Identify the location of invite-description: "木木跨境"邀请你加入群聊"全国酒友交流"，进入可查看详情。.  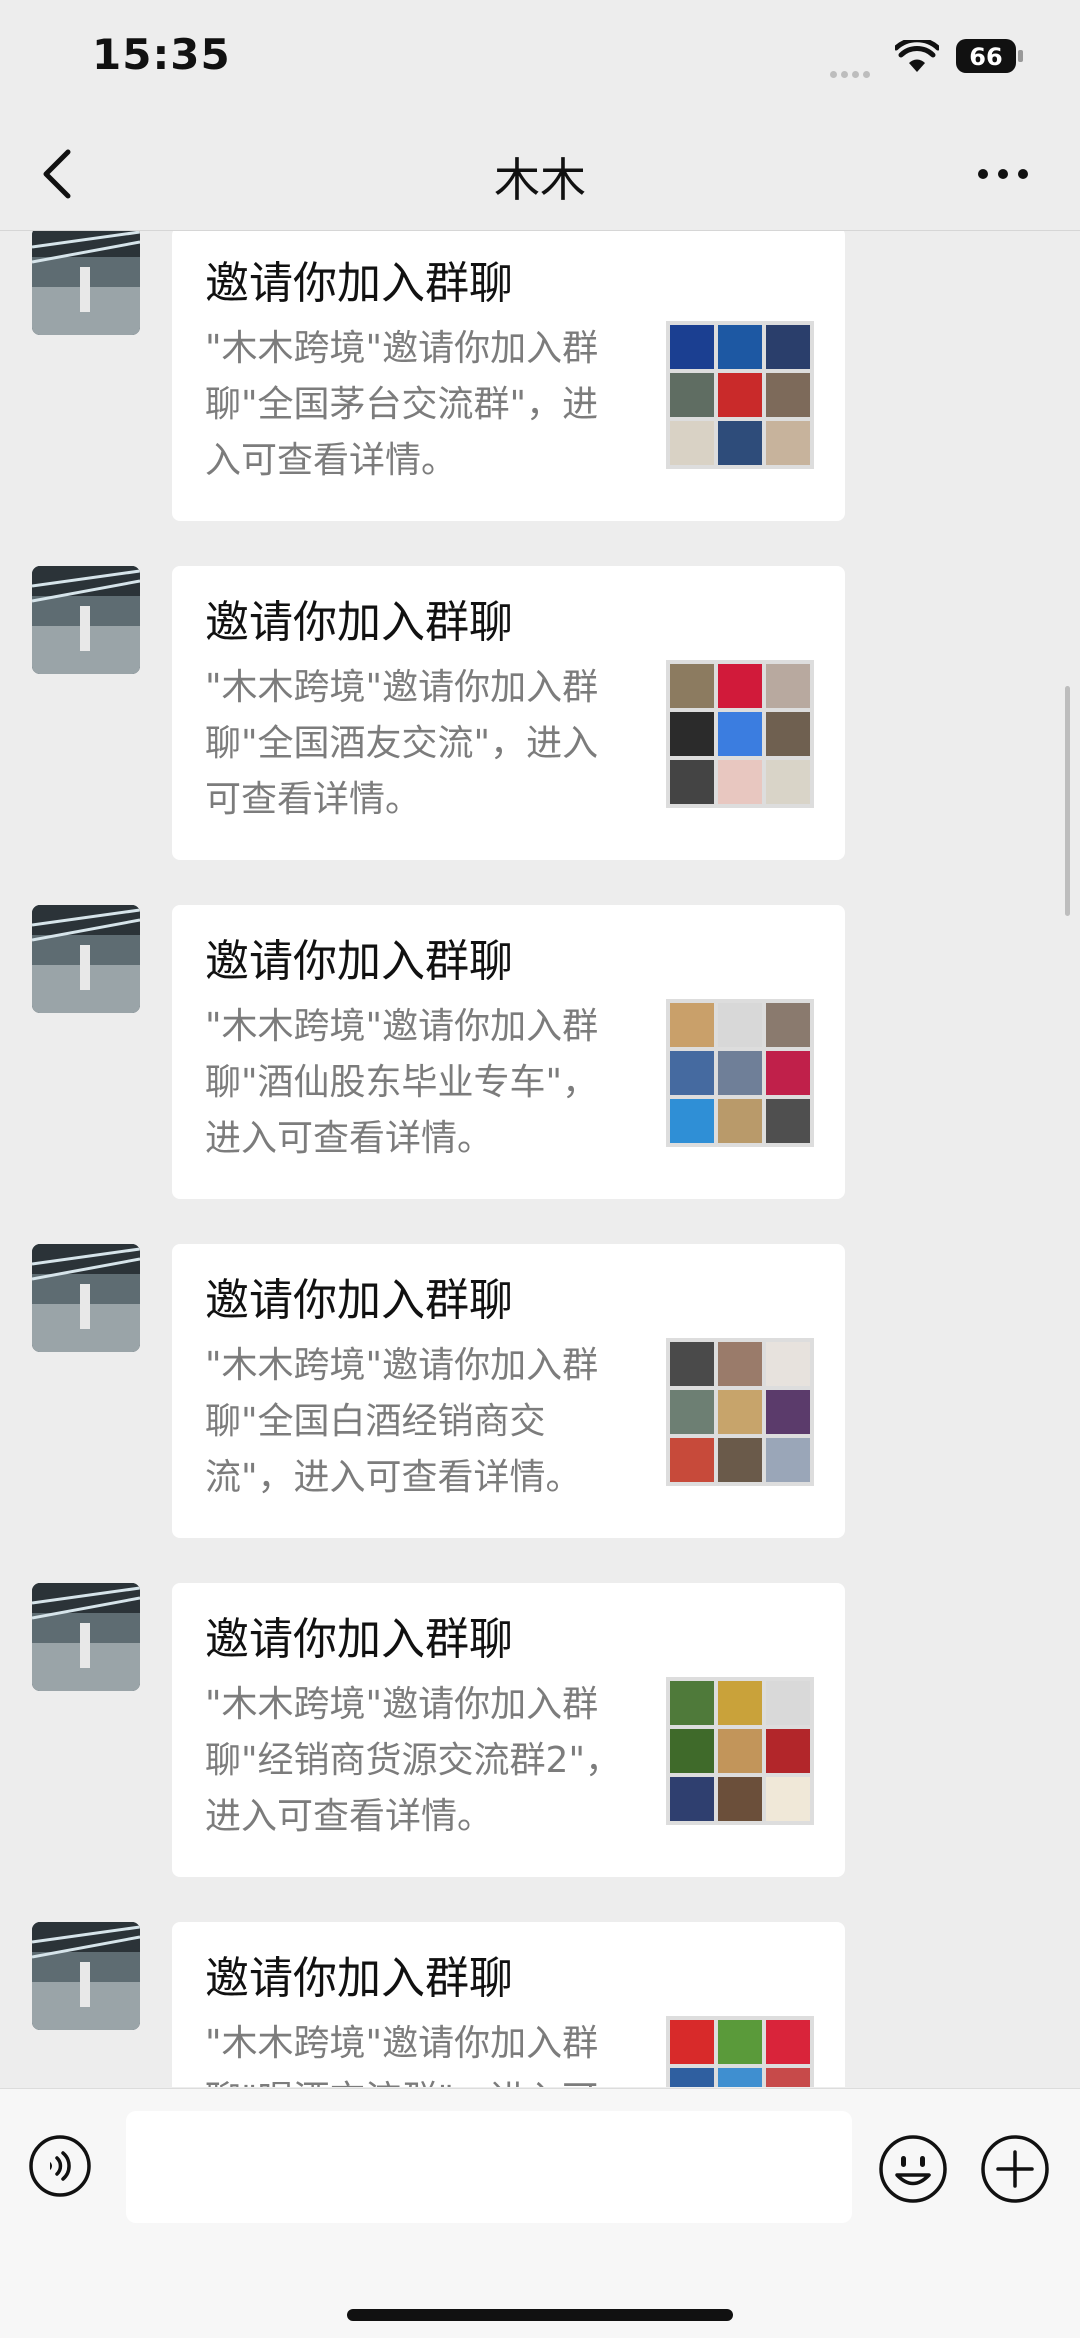
(402, 743).